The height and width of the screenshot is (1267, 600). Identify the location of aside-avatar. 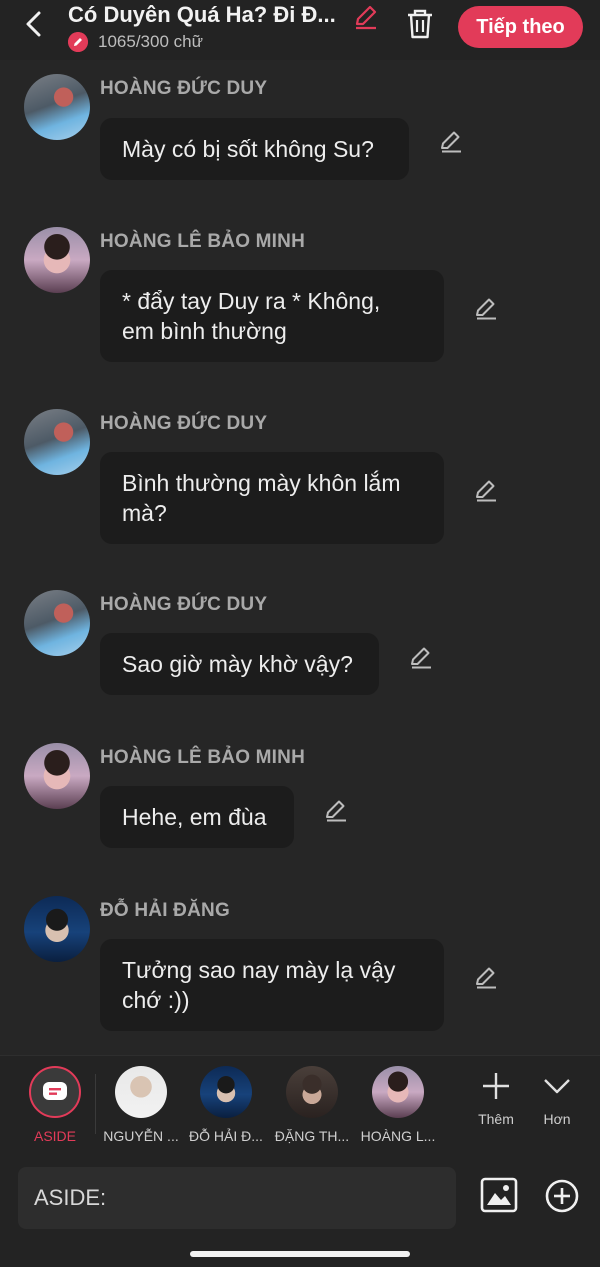
(55, 1092).